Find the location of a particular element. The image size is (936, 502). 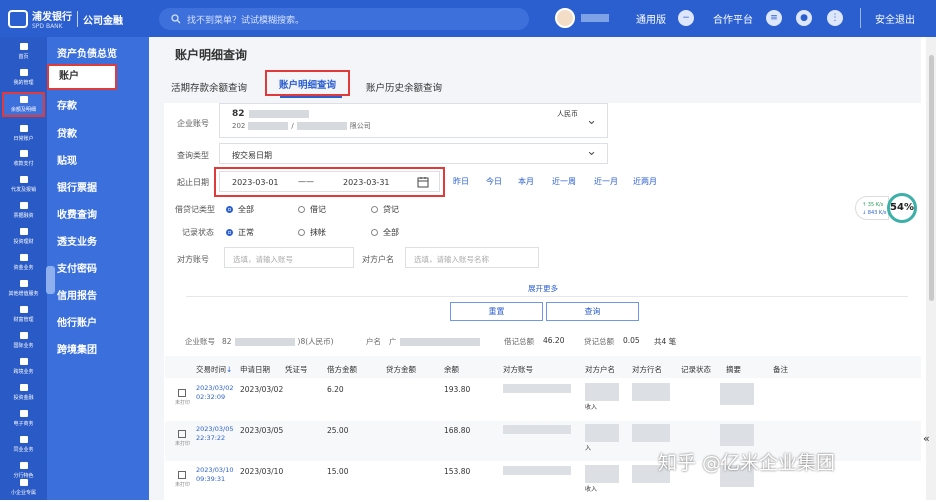

submenu-item-loan: 贷款 is located at coordinates (67, 132).